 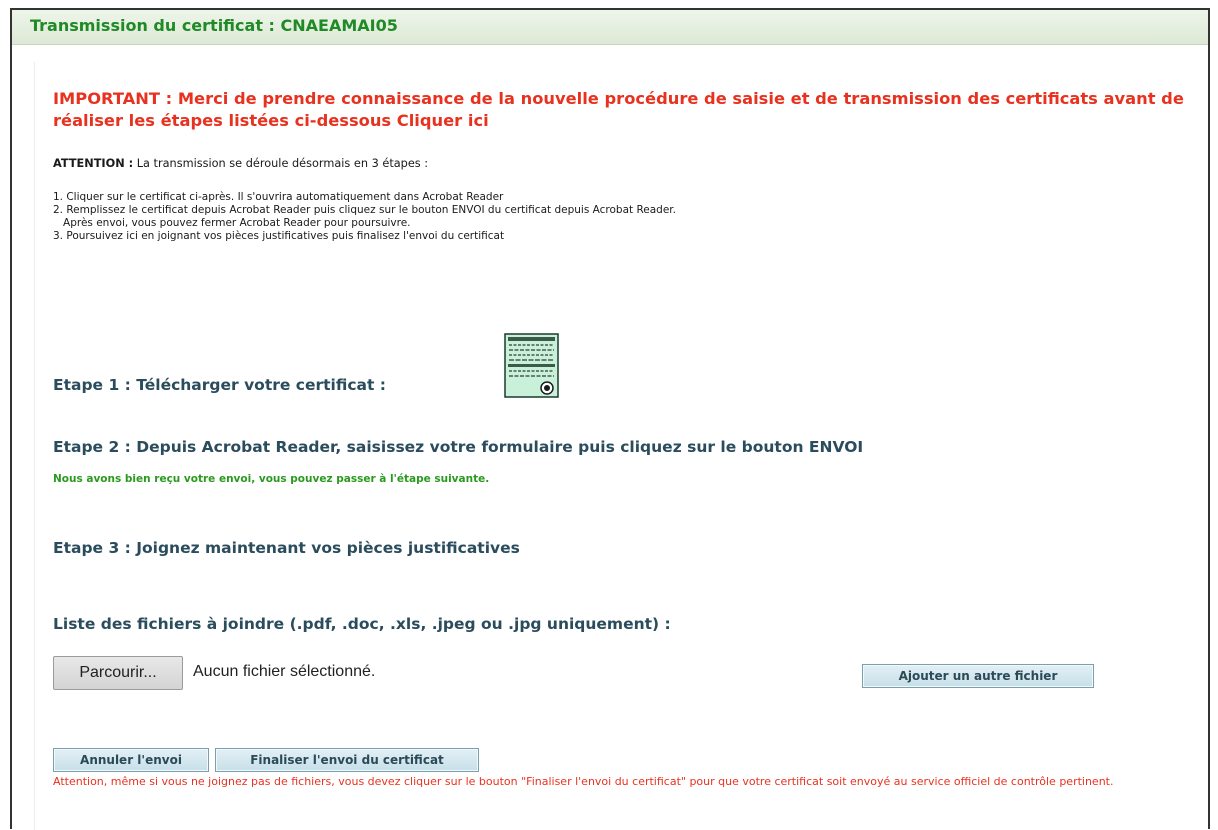 I want to click on page-title: Transmission du certificat : CNAEAMAI05, so click(x=214, y=25).